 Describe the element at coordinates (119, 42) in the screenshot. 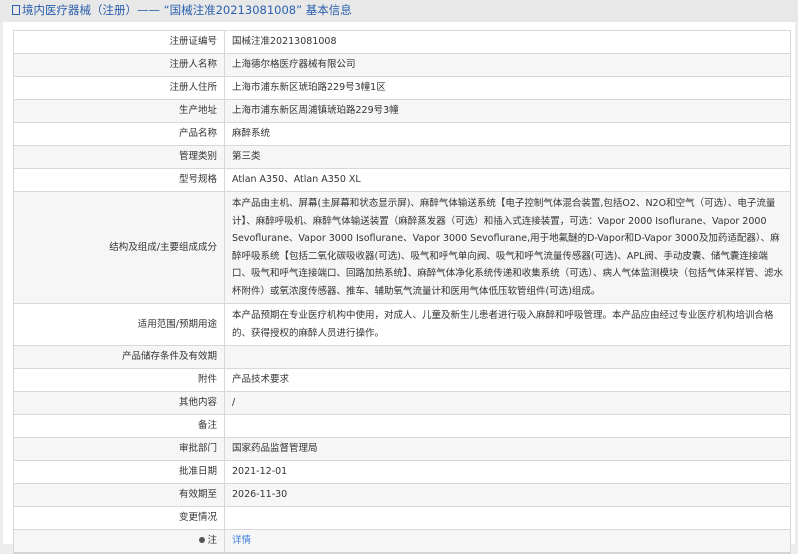

I see `row-label: 注册证编号` at that location.